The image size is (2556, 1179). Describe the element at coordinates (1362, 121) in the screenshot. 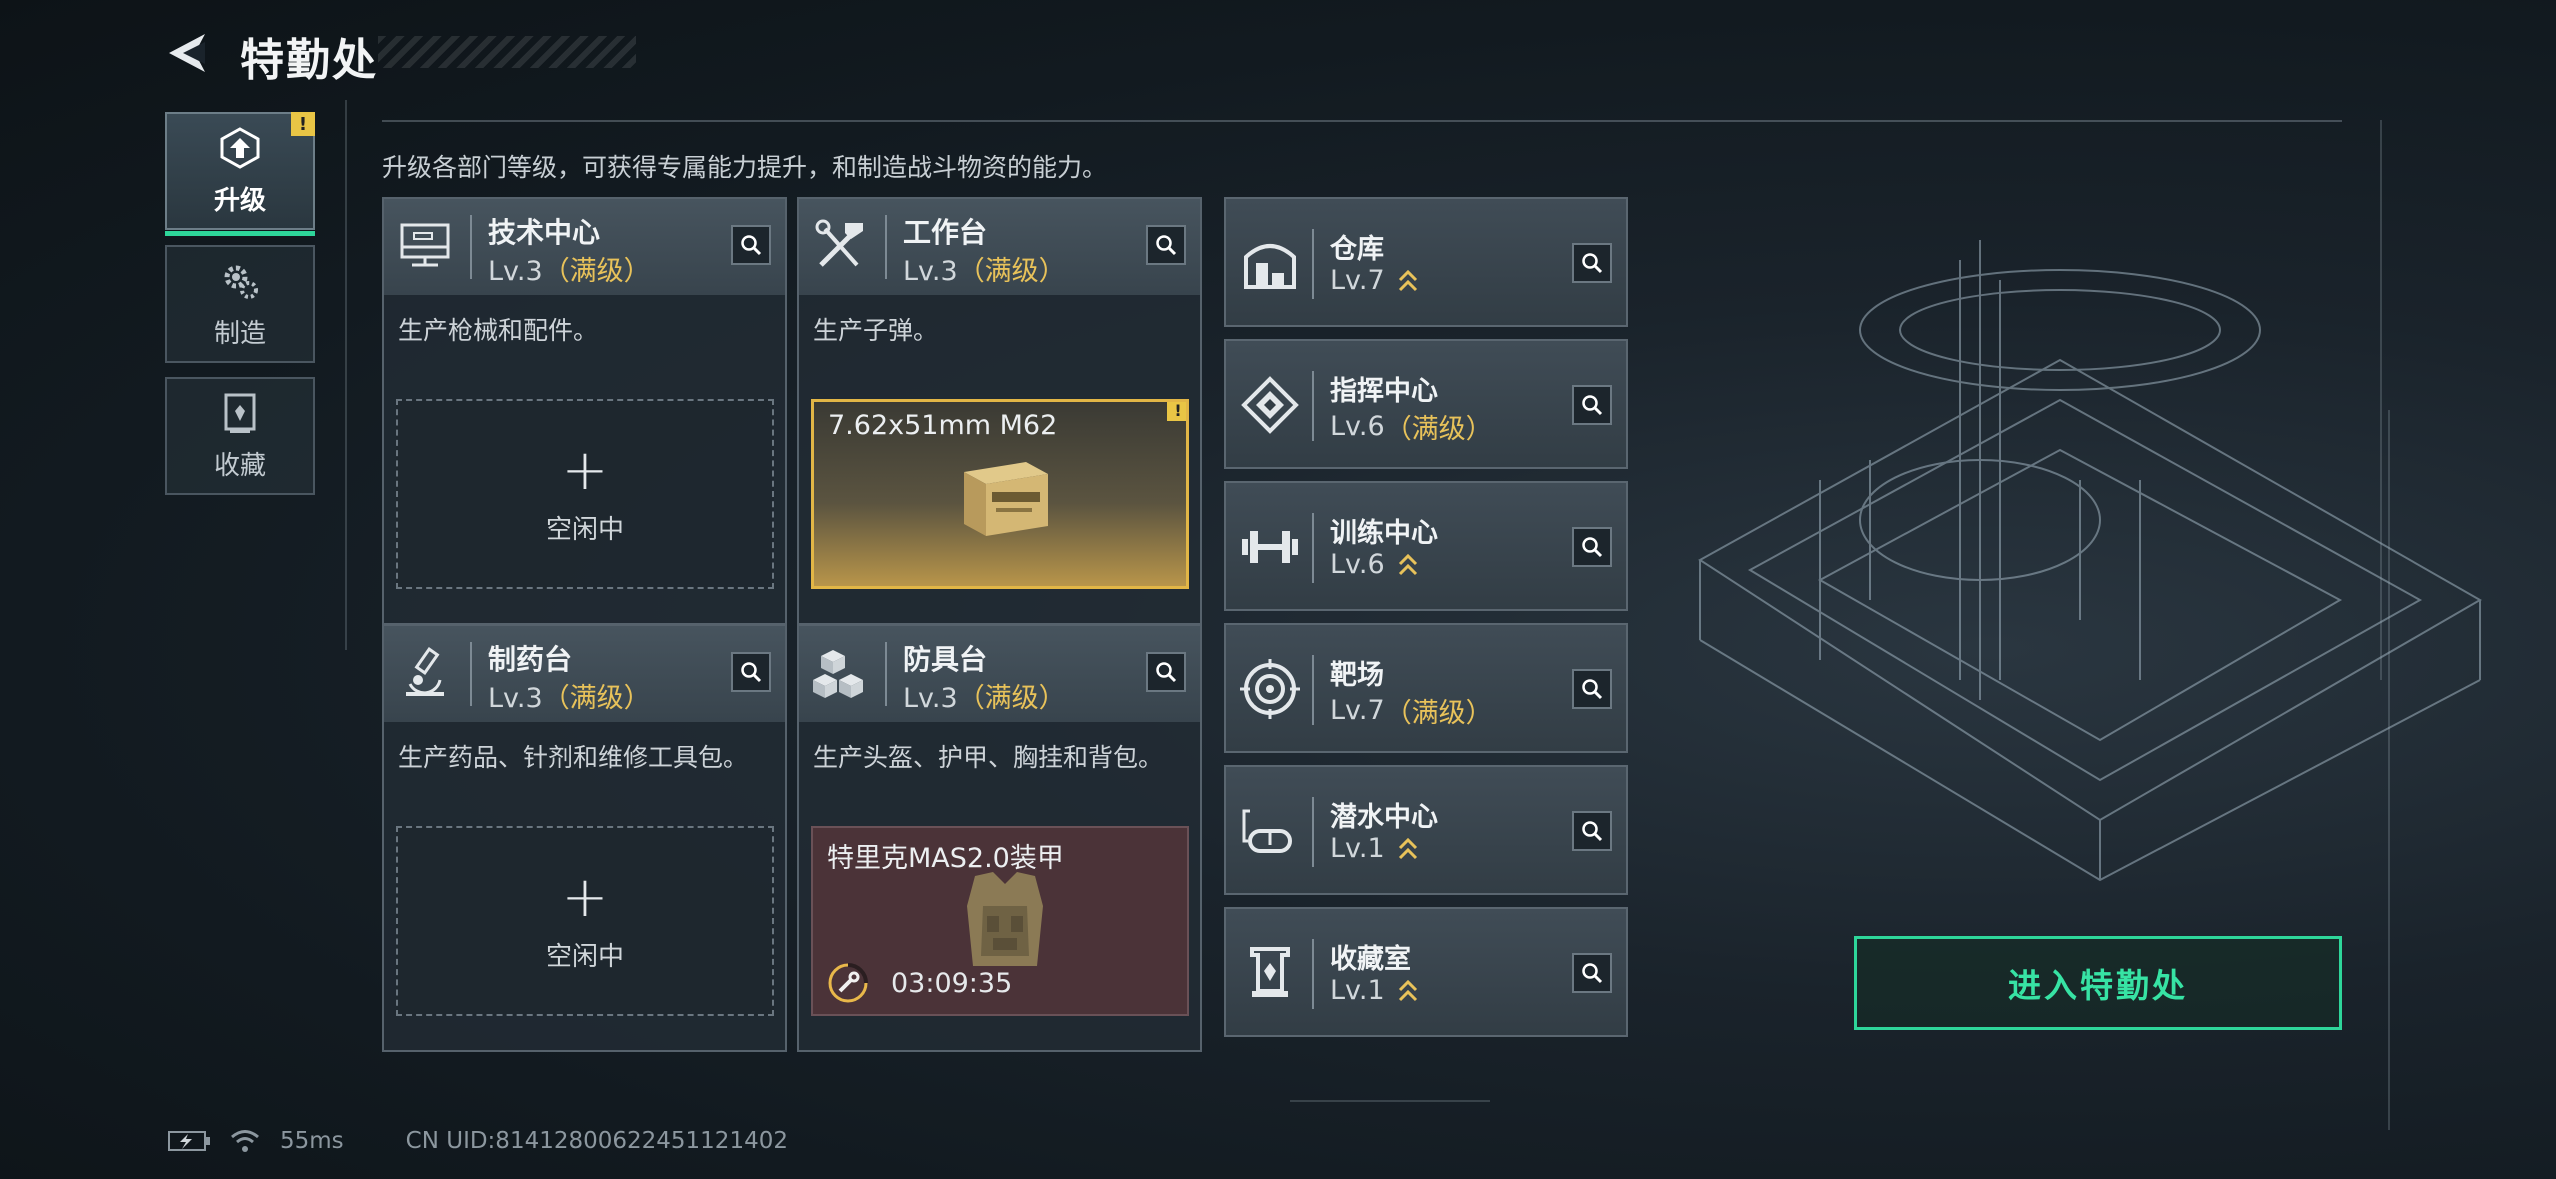

I see `divider` at that location.